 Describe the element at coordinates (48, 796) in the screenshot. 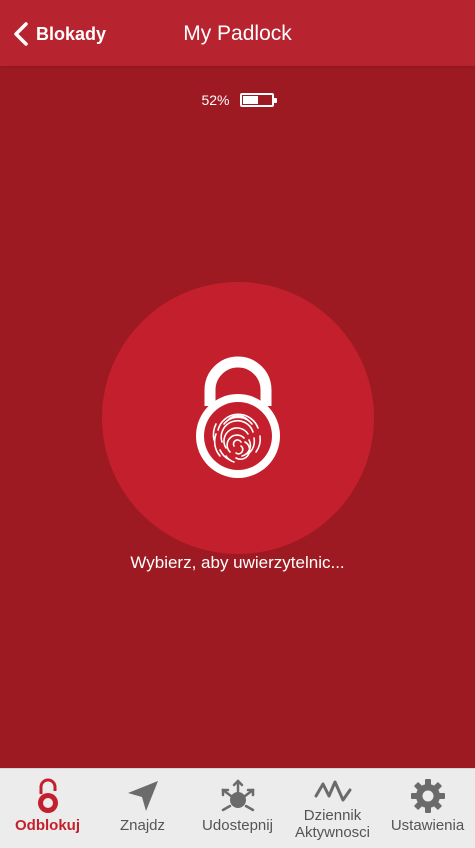

I see `unlock-icon` at that location.